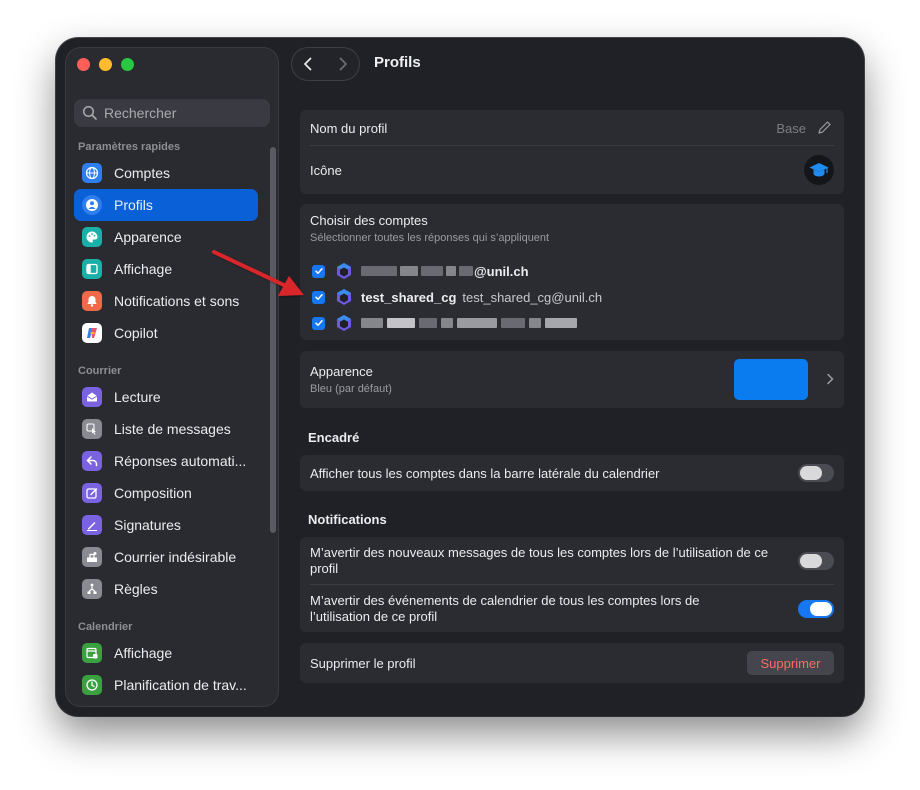 This screenshot has height=790, width=920. Describe the element at coordinates (92, 685) in the screenshot. I see `clock-icon` at that location.